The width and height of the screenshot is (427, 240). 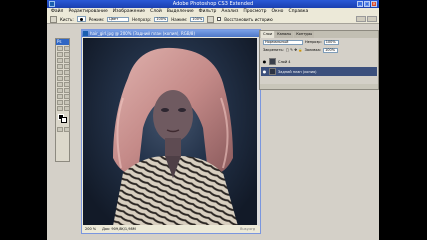 I want to click on restore-history-checkbox, so click(x=219, y=19).